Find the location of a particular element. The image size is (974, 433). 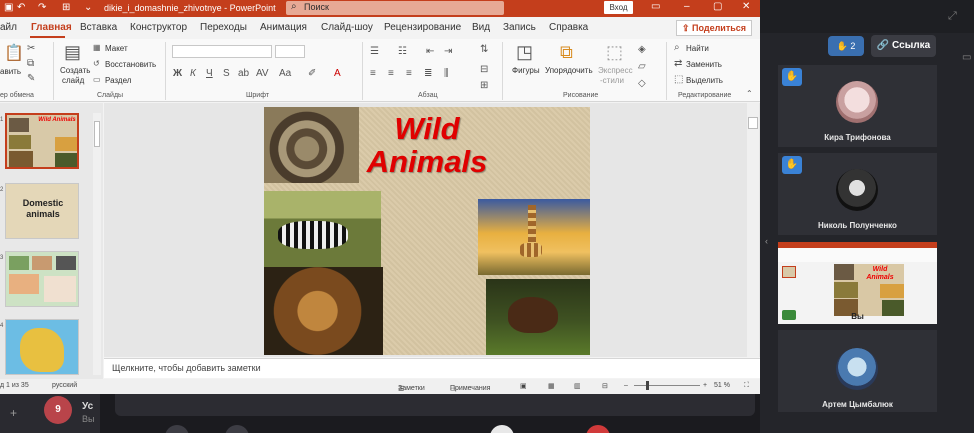

participant-tile: ✋ Кира Трифонова is located at coordinates (857, 106).